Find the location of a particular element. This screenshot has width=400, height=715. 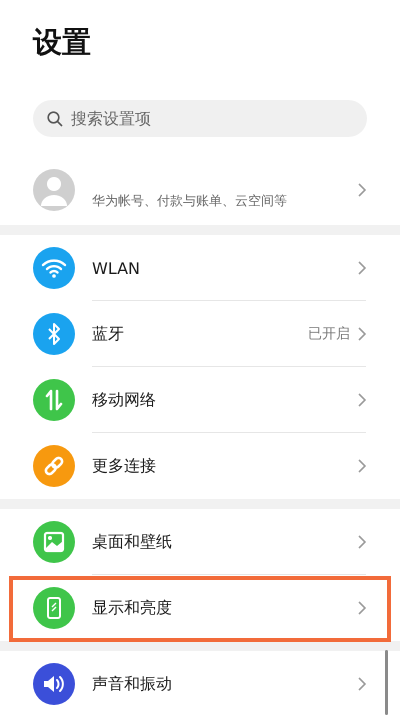

settings-item: 移动网络 is located at coordinates (200, 400).